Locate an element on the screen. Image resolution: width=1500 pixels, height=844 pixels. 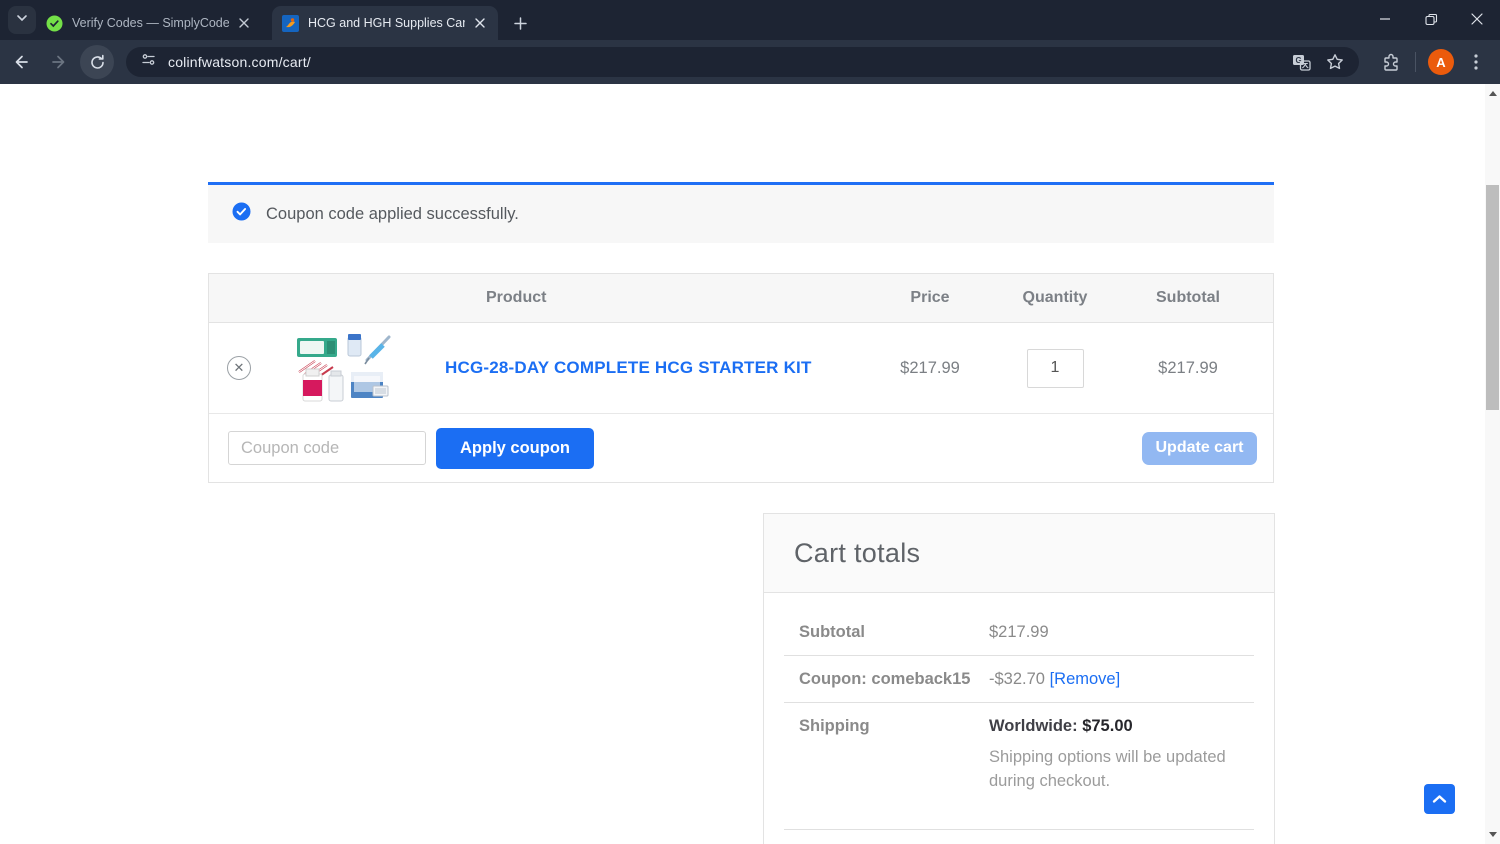
coupon-discount-value: -$32.70 is located at coordinates (1017, 678).